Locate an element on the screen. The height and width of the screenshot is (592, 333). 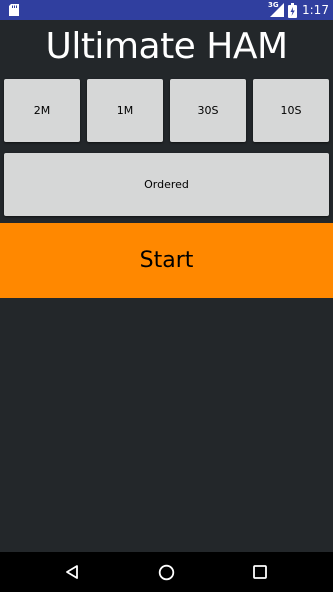
duration-30s-button: 30S is located at coordinates (208, 110).